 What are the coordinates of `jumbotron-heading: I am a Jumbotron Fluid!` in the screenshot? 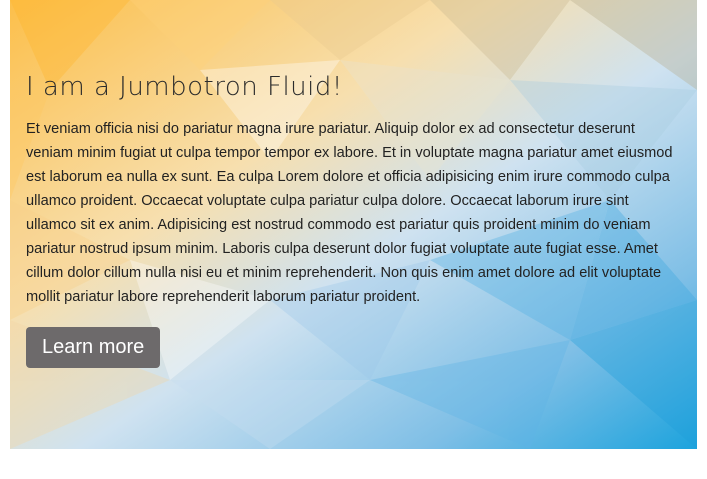 It's located at (184, 87).